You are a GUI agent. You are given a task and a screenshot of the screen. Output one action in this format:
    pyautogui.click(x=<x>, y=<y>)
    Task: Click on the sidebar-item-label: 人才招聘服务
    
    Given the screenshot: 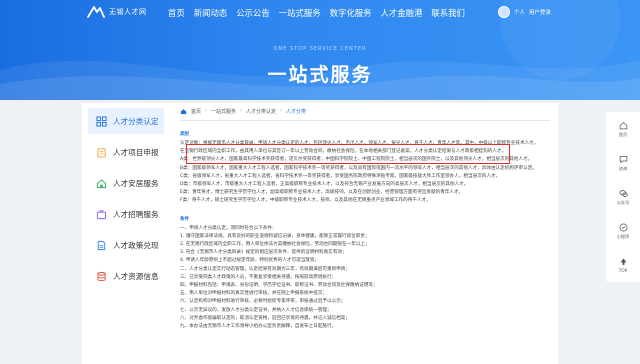 What is the action you would take?
    pyautogui.click(x=136, y=214)
    